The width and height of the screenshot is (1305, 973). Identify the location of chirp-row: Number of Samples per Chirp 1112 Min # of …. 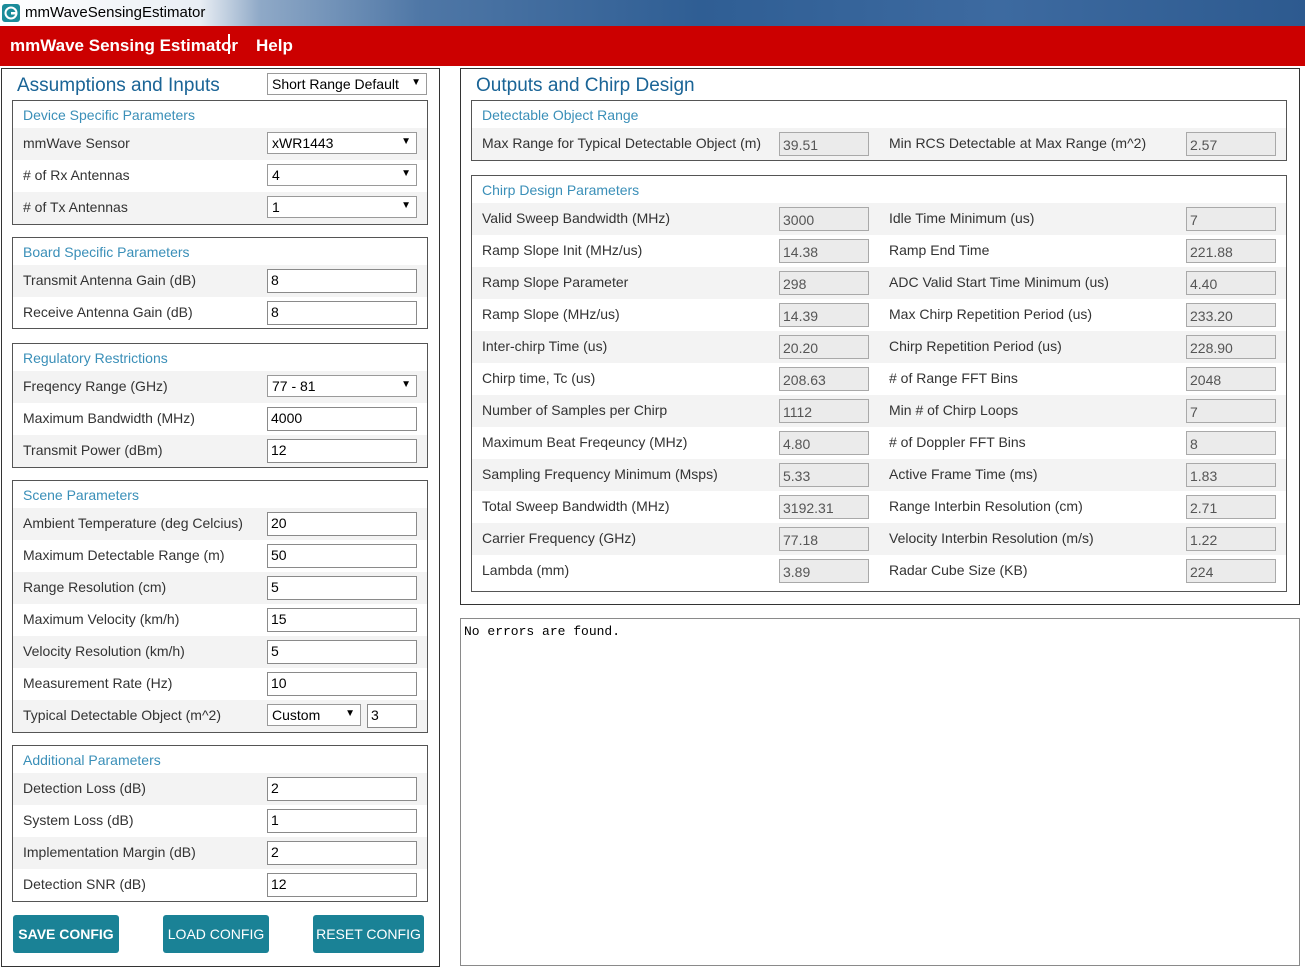
(879, 411).